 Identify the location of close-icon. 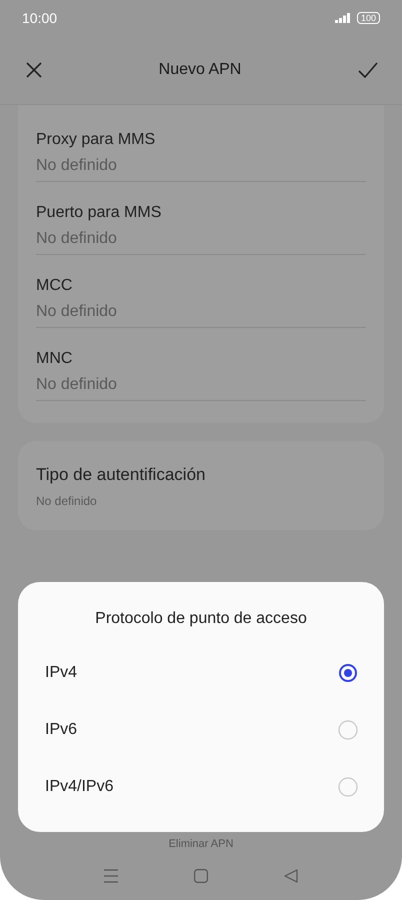
(34, 70).